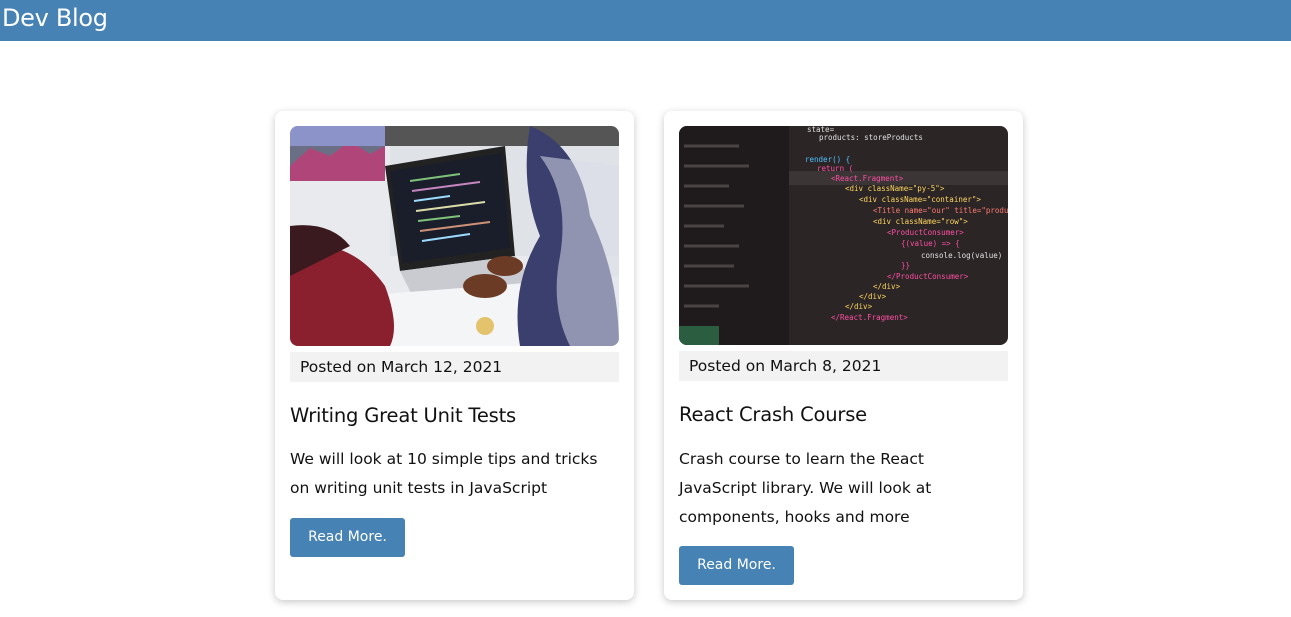  What do you see at coordinates (930, 243) in the screenshot?
I see `svg-text: {(value) => {` at bounding box center [930, 243].